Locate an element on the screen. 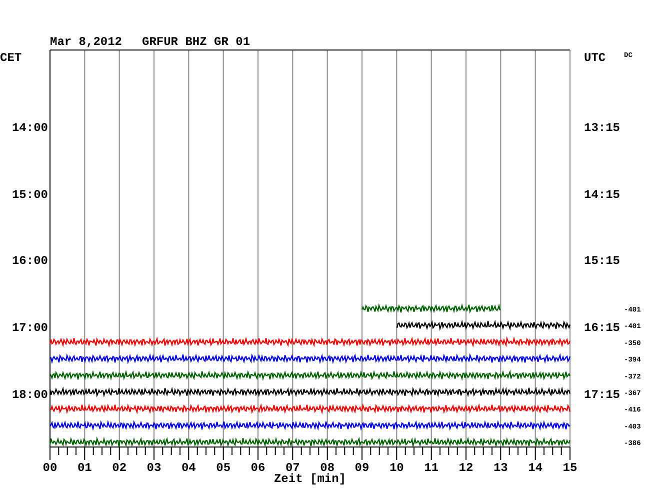 This screenshot has width=650, height=494. tick-label: 03 is located at coordinates (154, 468).